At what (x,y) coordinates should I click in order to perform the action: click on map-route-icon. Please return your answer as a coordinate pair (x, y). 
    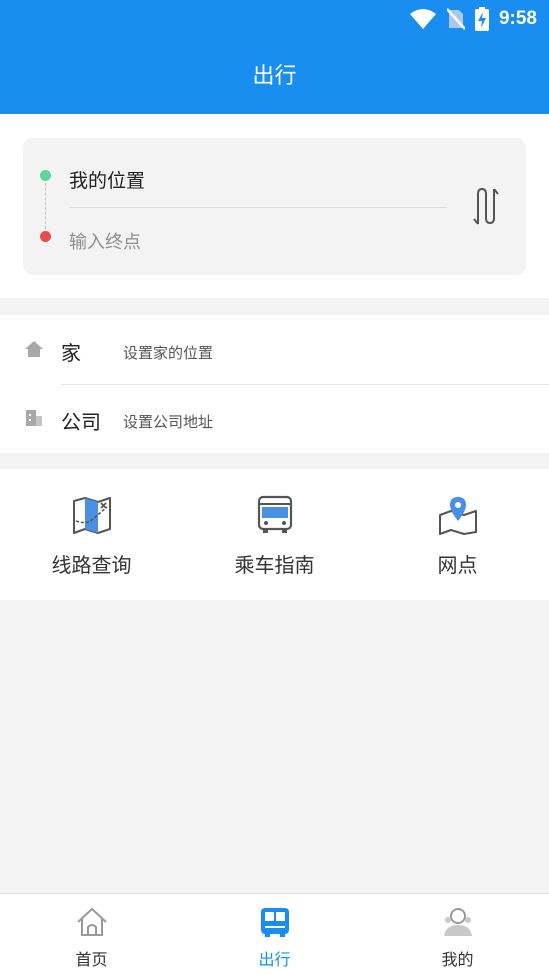
    Looking at the image, I should click on (92, 515).